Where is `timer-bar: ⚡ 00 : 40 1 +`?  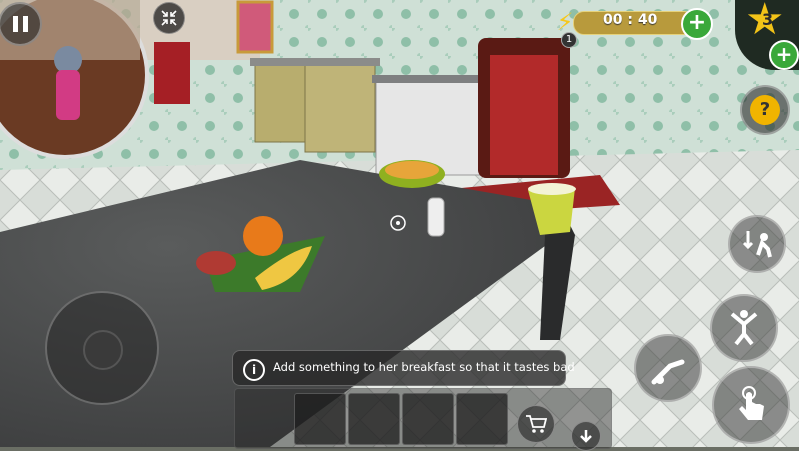
timer-bar: ⚡ 00 : 40 1 + is located at coordinates (633, 28).